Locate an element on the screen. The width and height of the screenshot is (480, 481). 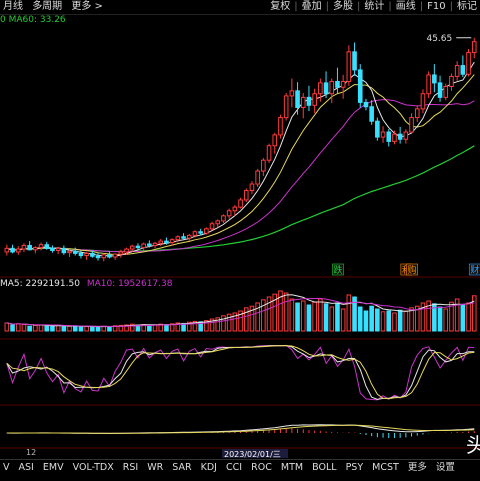
toolbar-item-adjust: 复权 is located at coordinates (280, 7).